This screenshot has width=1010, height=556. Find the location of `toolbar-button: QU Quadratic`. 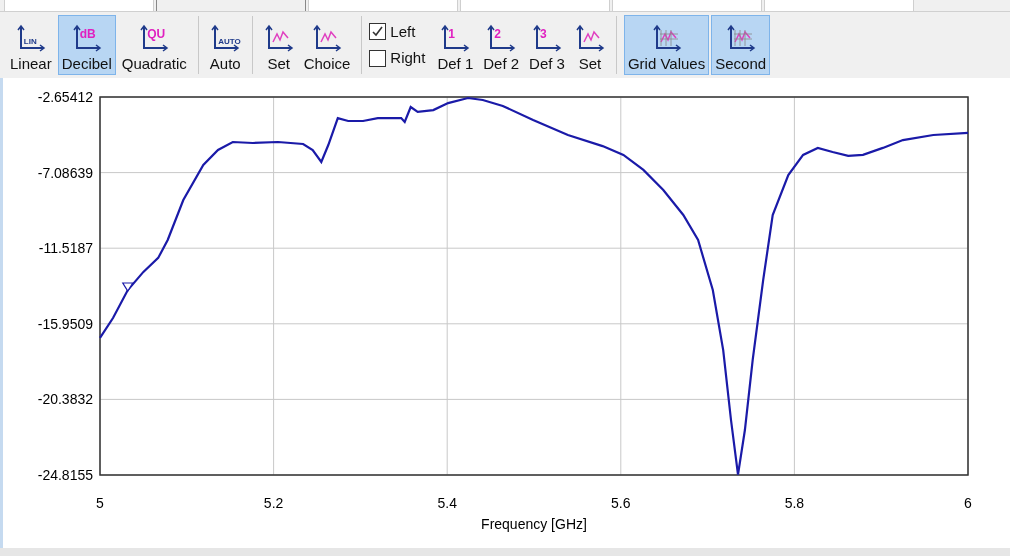

toolbar-button: QU Quadratic is located at coordinates (154, 45).